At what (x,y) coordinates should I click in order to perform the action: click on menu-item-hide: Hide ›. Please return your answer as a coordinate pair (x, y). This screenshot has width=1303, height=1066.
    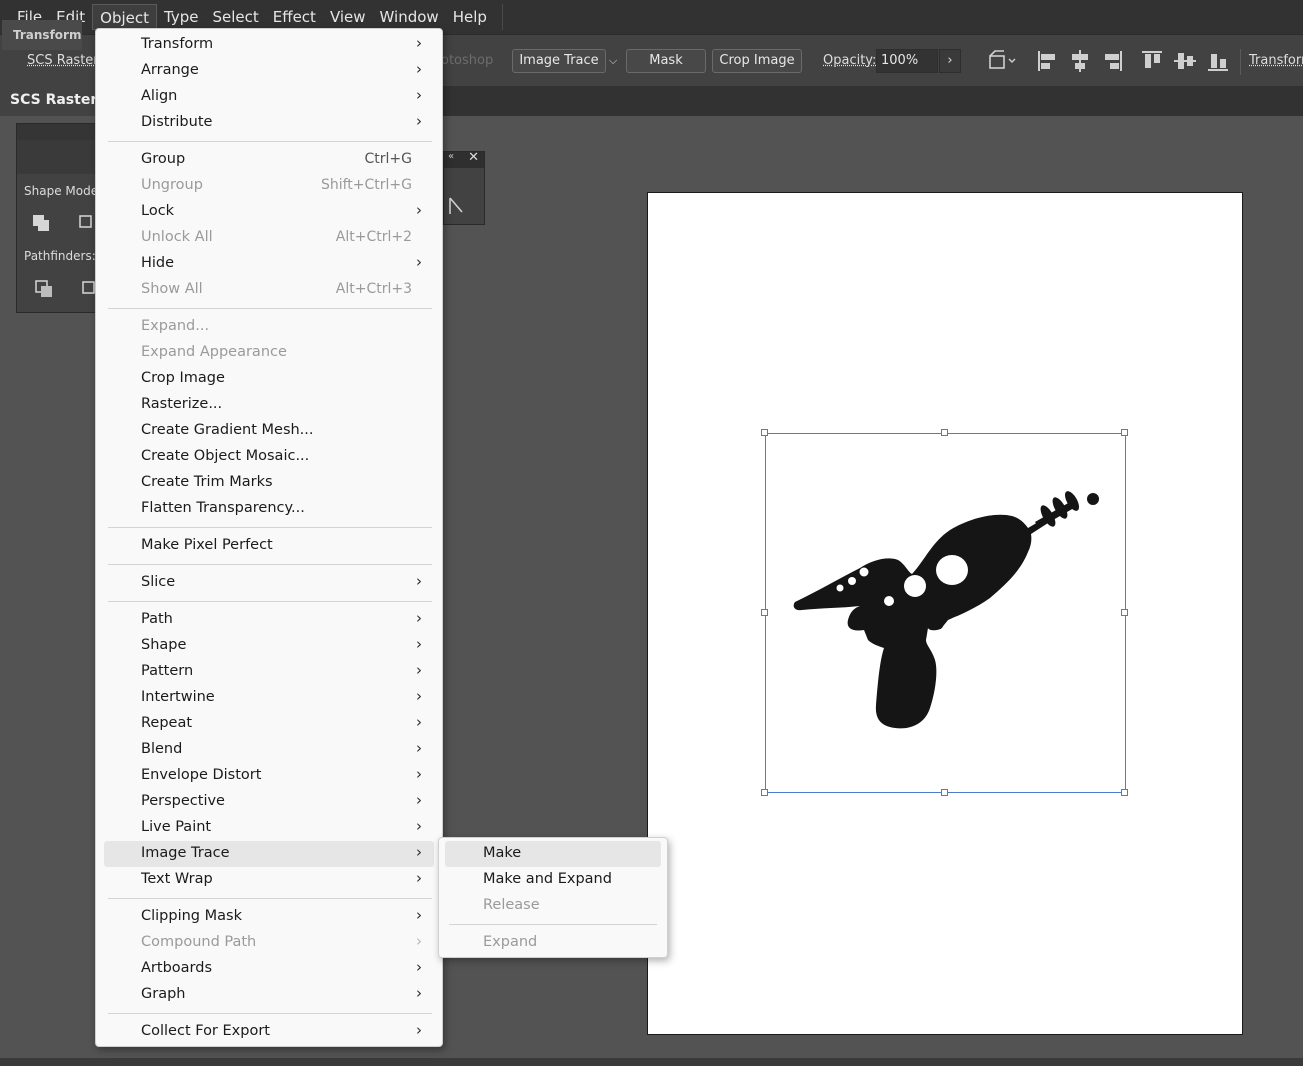
    Looking at the image, I should click on (269, 264).